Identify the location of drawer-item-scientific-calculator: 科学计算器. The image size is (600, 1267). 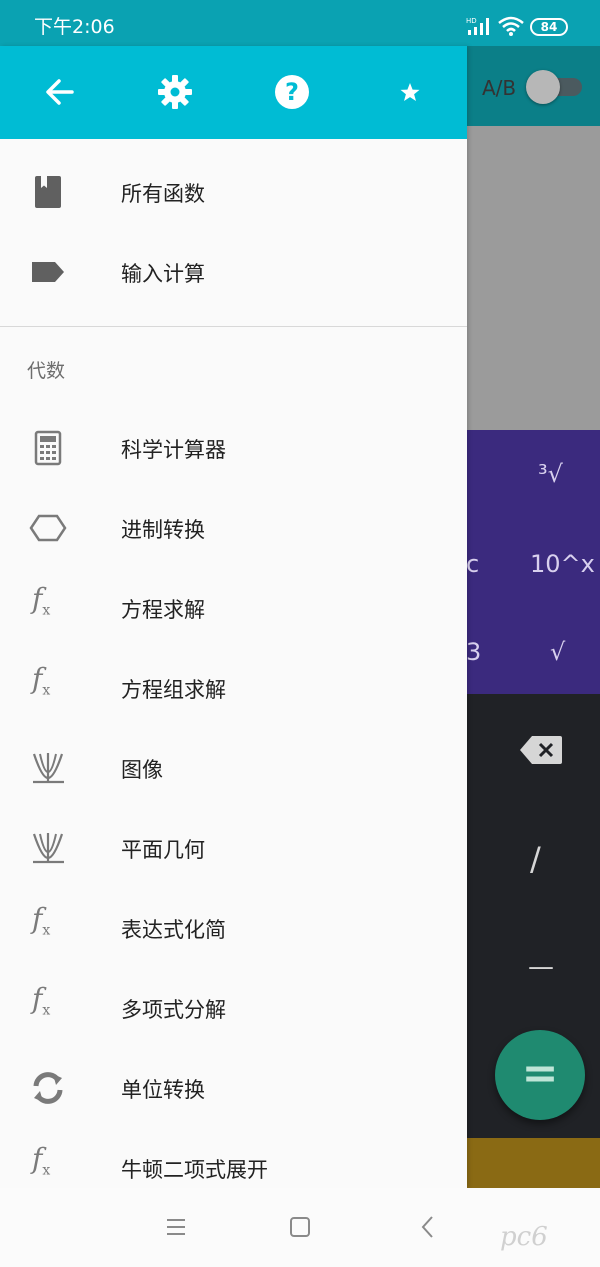
(233, 448).